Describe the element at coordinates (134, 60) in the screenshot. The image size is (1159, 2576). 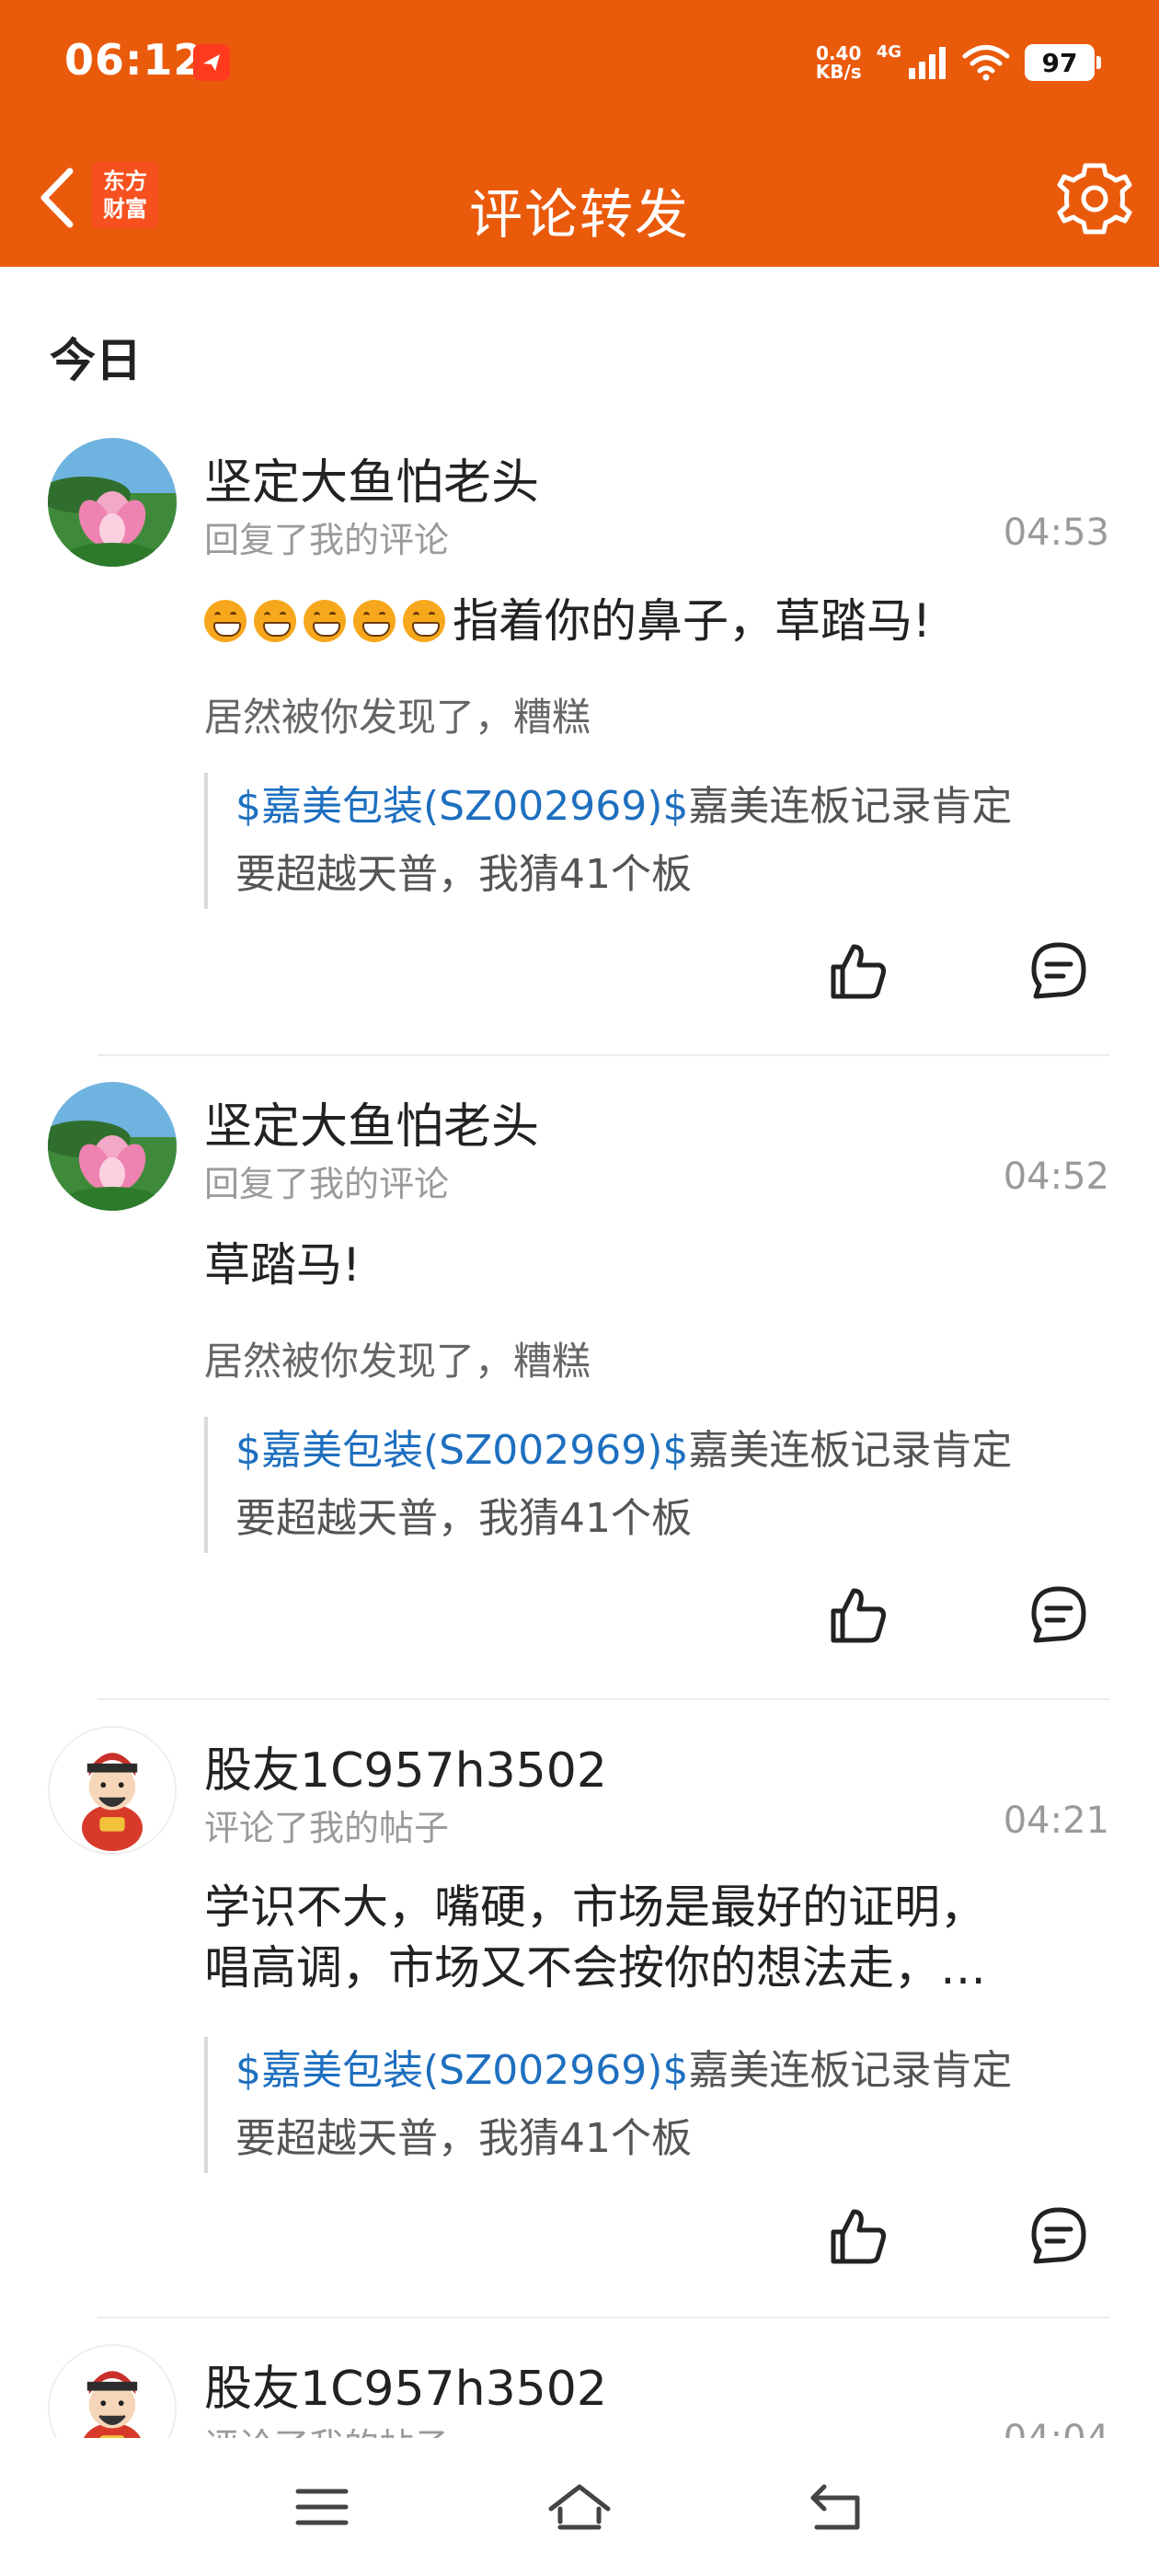
I see `status-time: 06:12` at that location.